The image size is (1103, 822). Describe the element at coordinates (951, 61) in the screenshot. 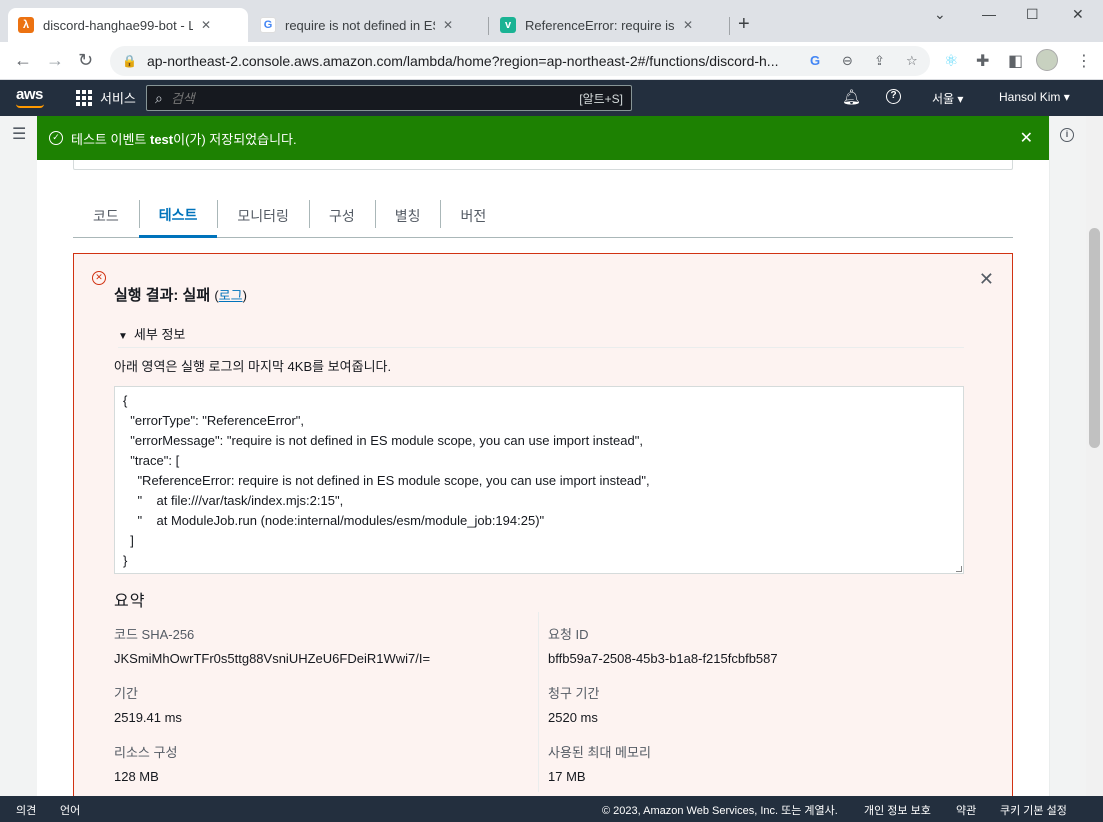

I see `react-devtools-icon: ⚛` at that location.